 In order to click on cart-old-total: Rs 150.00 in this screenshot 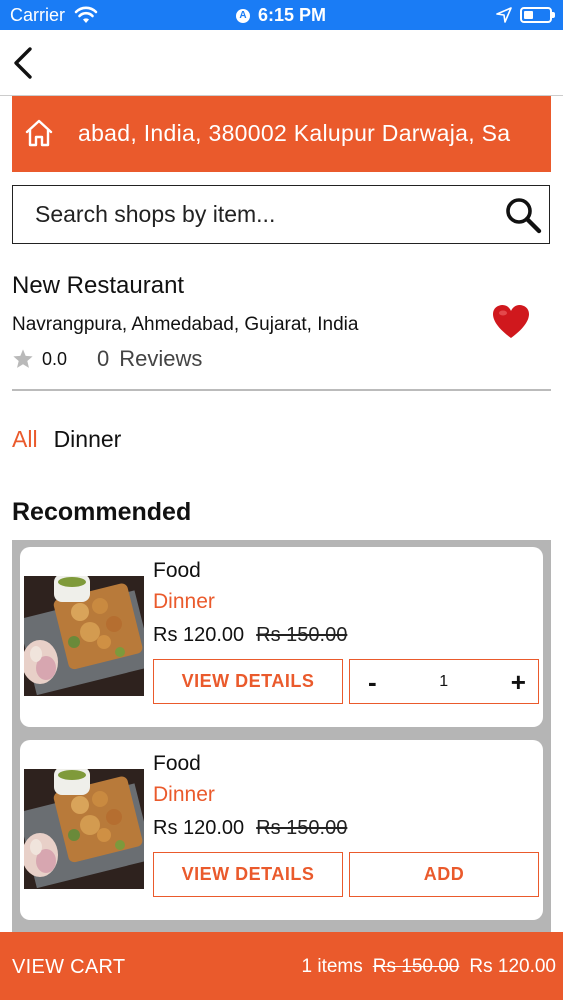, I will do `click(416, 966)`.